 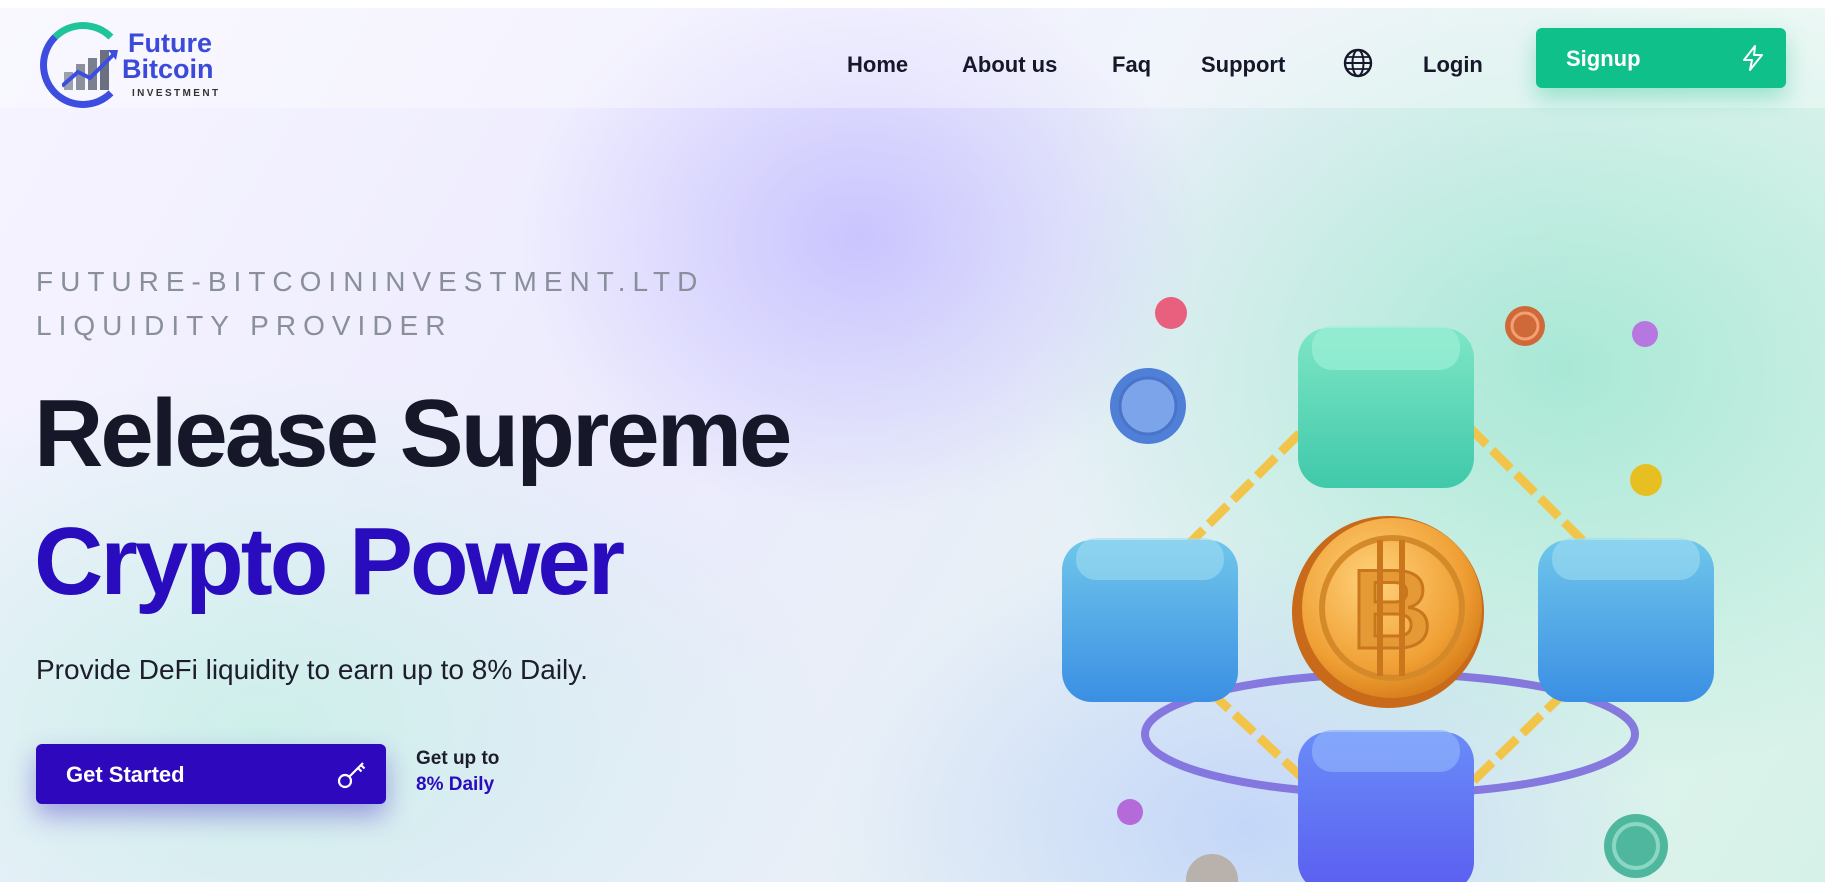 What do you see at coordinates (125, 774) in the screenshot?
I see `get-started-label: Get Started` at bounding box center [125, 774].